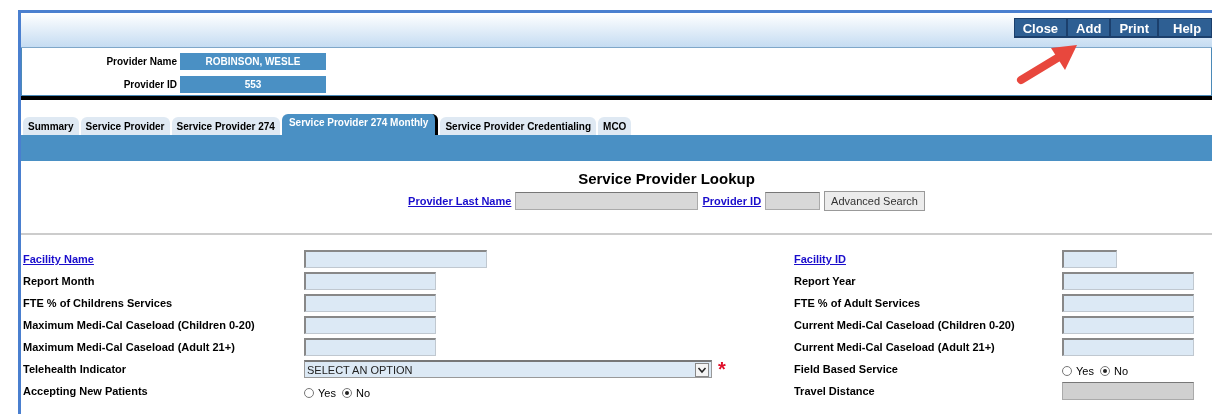  What do you see at coordinates (722, 369) in the screenshot?
I see `required-mark: *` at bounding box center [722, 369].